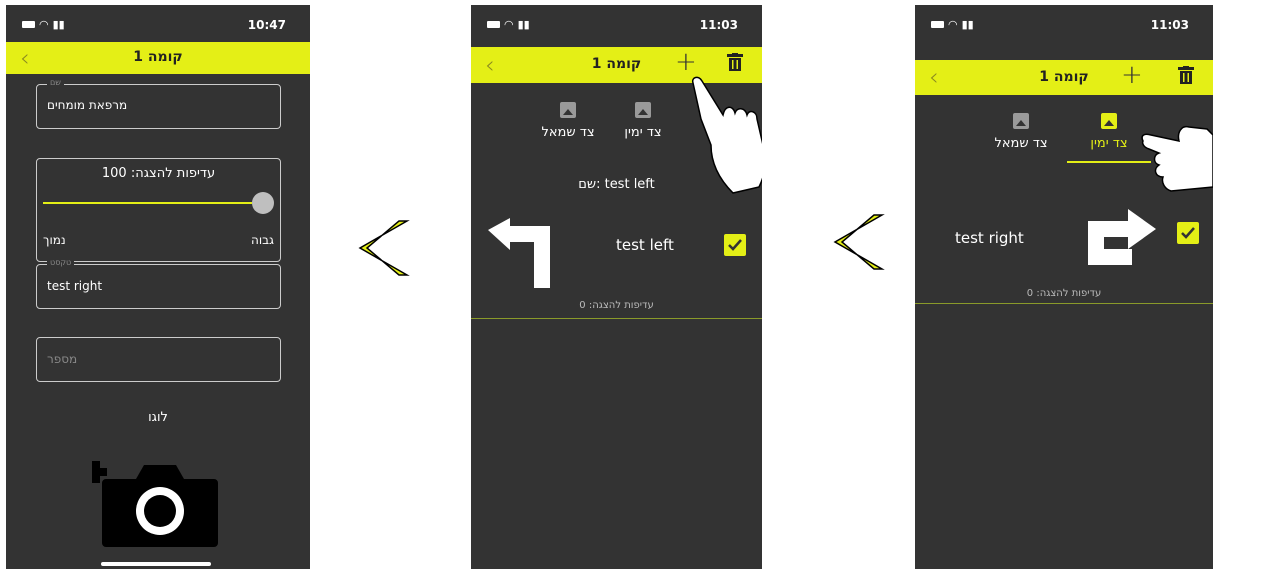 Image resolution: width=1265 pixels, height=569 pixels. I want to click on active-tab-indicator, so click(1109, 162).